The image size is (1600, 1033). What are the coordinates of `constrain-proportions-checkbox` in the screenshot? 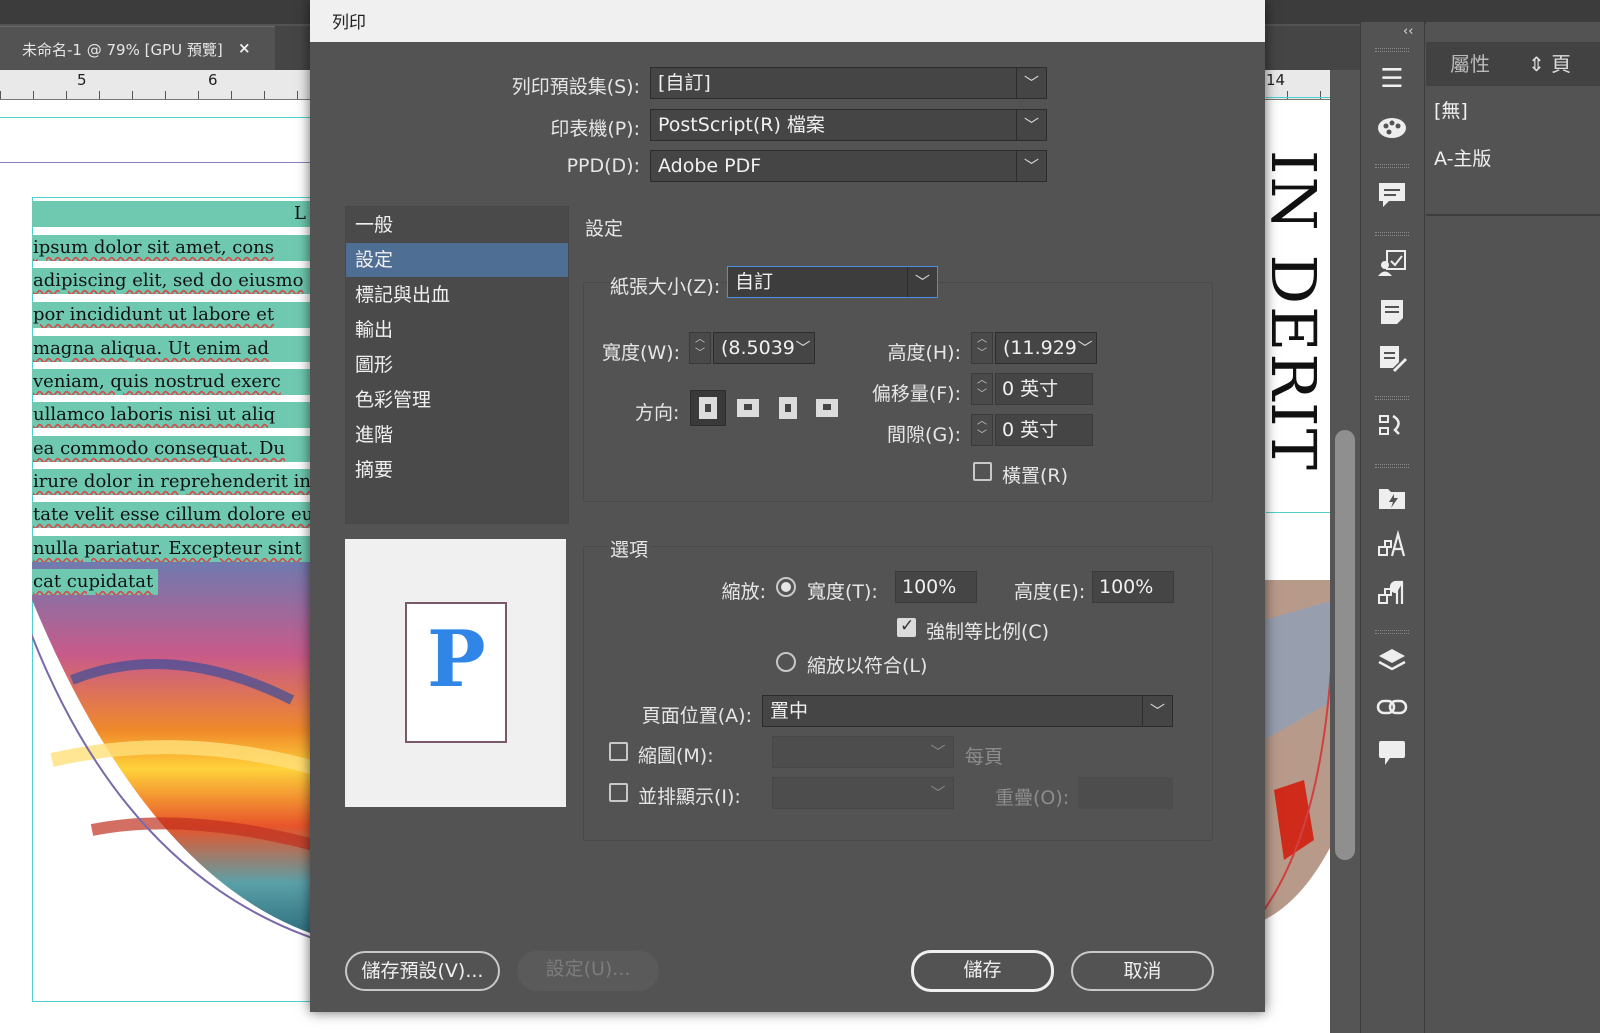 It's located at (906, 626).